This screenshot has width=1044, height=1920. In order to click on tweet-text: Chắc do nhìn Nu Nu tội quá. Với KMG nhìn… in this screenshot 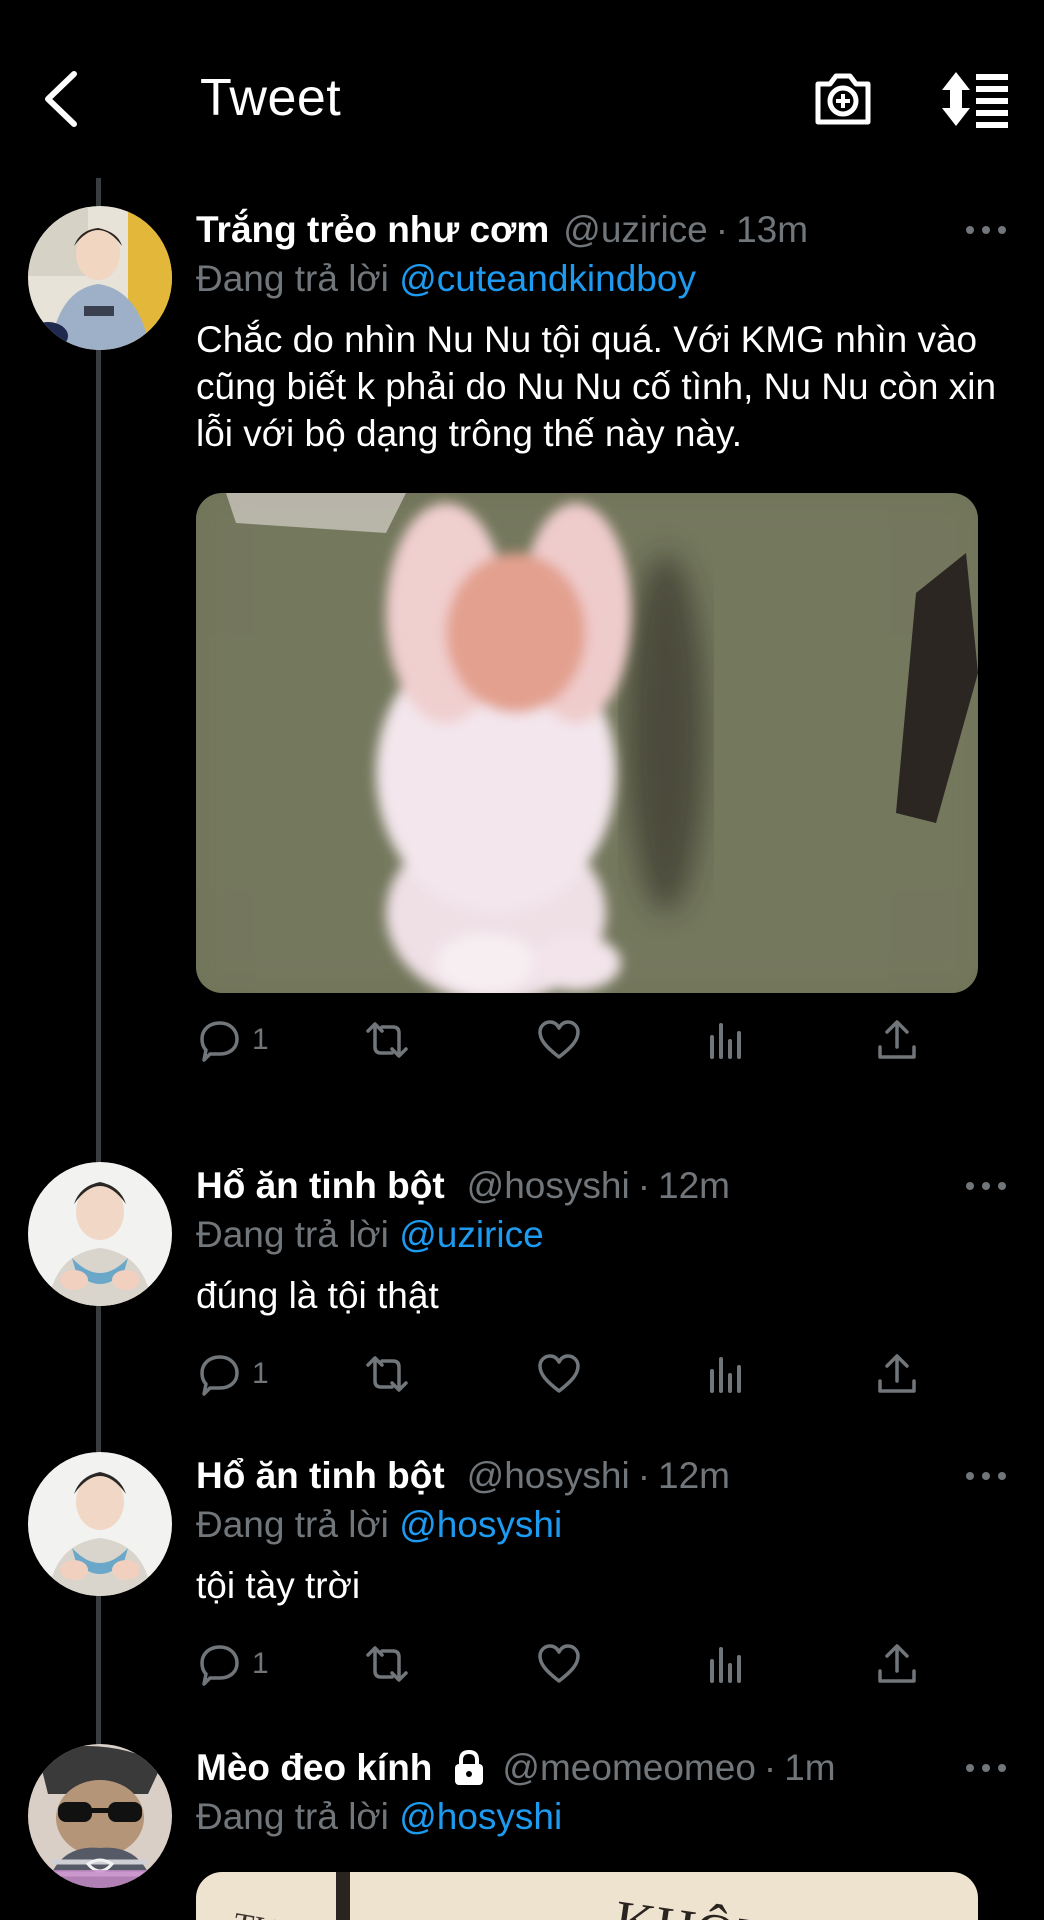, I will do `click(596, 386)`.